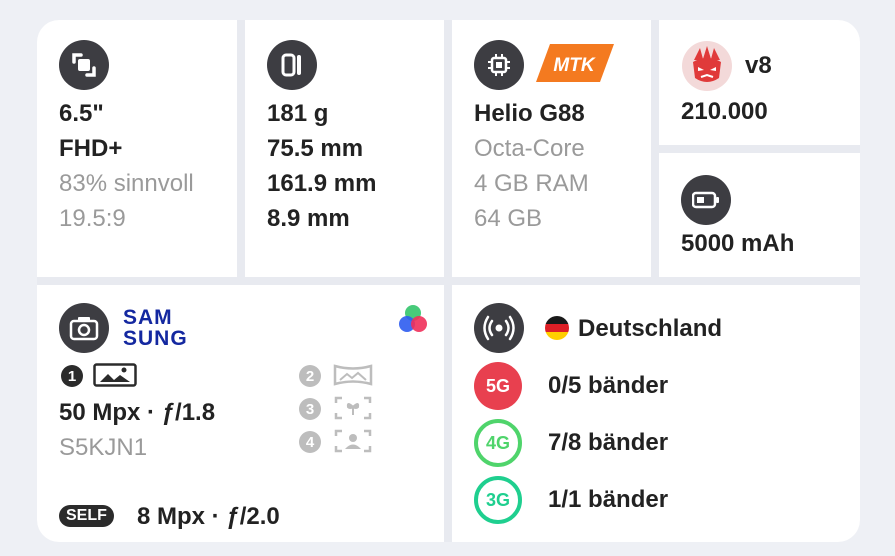  Describe the element at coordinates (531, 183) in the screenshot. I see `soc-ram: 4 GB RAM` at that location.